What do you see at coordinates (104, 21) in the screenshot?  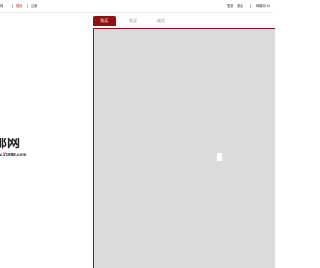 I see `tab-buy: 购买` at bounding box center [104, 21].